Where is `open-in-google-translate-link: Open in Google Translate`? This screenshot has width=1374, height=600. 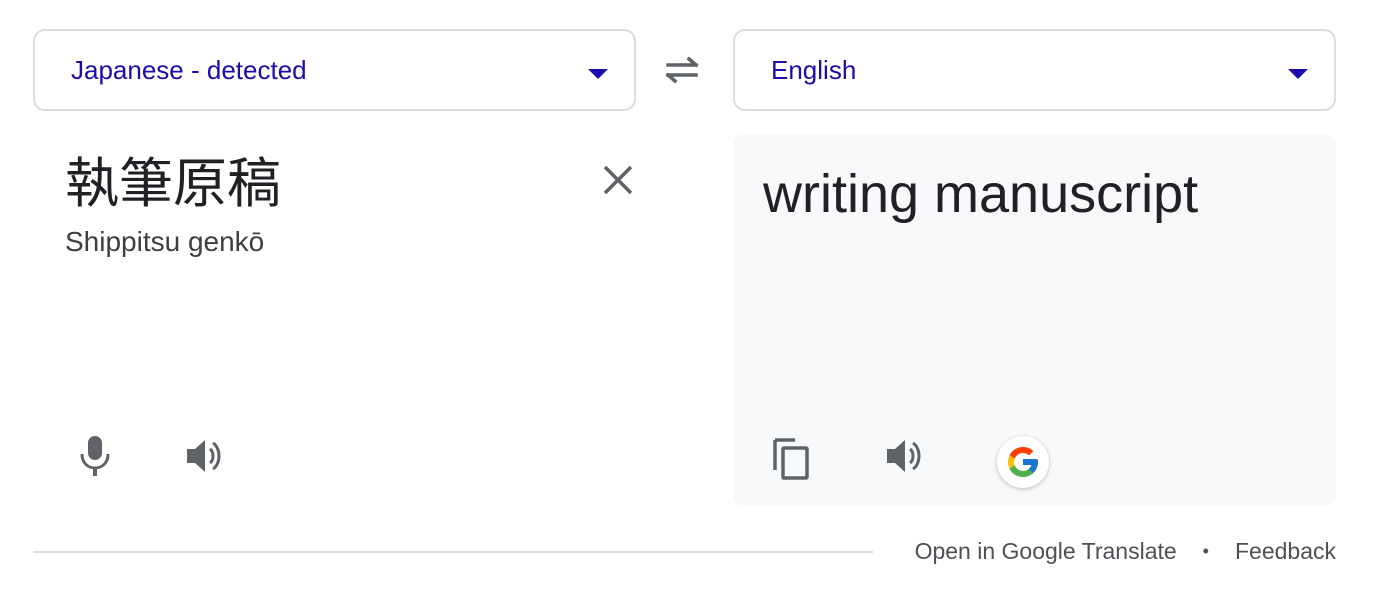
open-in-google-translate-link: Open in Google Translate is located at coordinates (1046, 551).